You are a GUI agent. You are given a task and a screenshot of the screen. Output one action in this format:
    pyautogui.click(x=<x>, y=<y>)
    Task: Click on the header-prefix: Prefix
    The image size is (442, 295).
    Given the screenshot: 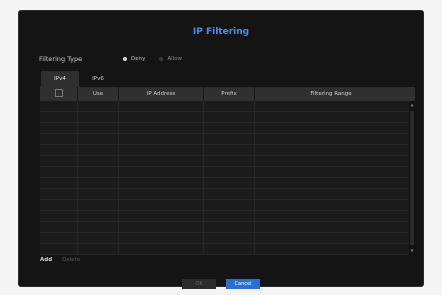 What is the action you would take?
    pyautogui.click(x=229, y=94)
    